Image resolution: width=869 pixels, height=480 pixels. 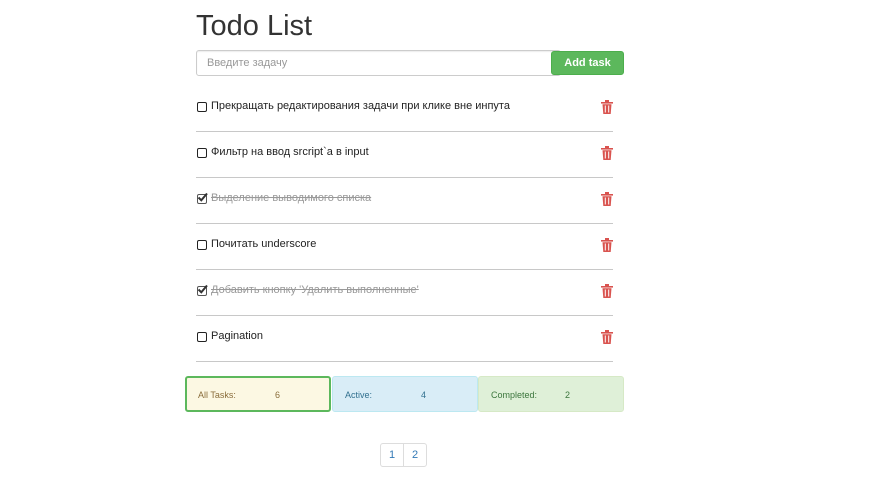 I want to click on page-link: 1, so click(x=392, y=455).